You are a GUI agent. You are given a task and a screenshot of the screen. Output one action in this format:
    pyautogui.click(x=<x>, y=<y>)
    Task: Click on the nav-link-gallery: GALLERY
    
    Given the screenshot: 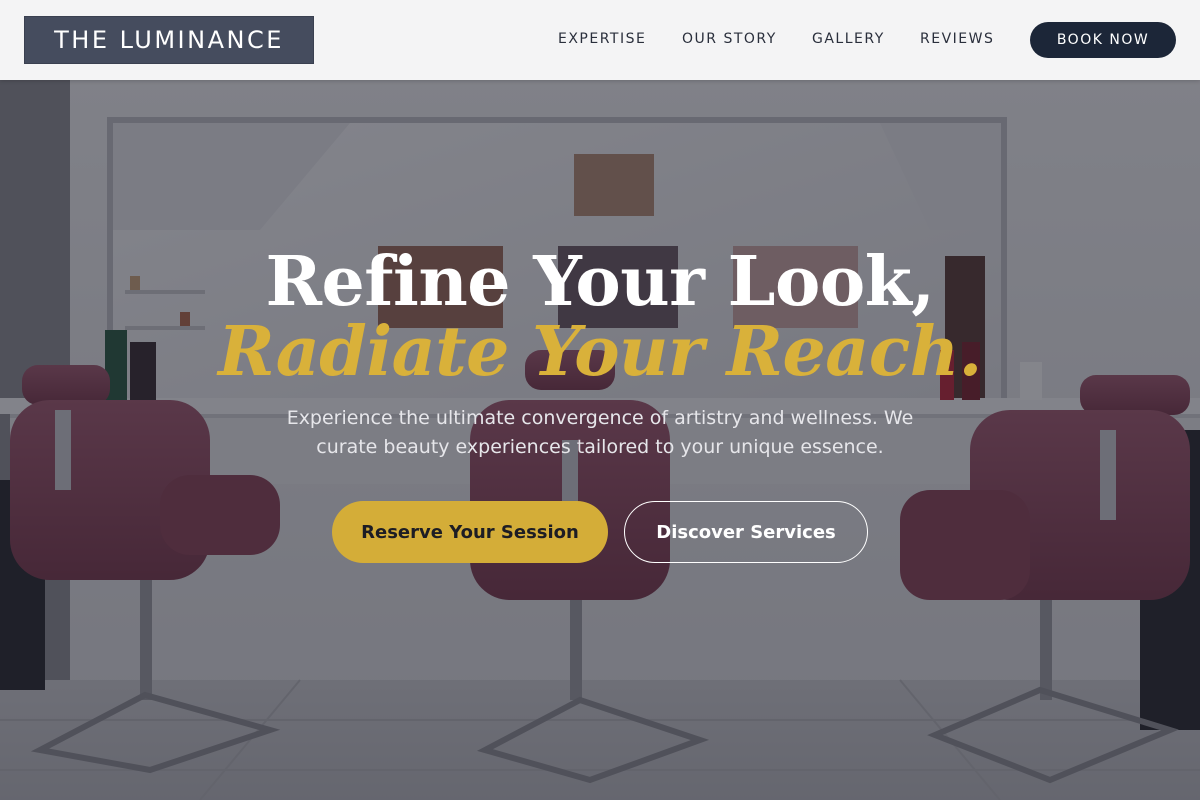 What is the action you would take?
    pyautogui.click(x=848, y=39)
    